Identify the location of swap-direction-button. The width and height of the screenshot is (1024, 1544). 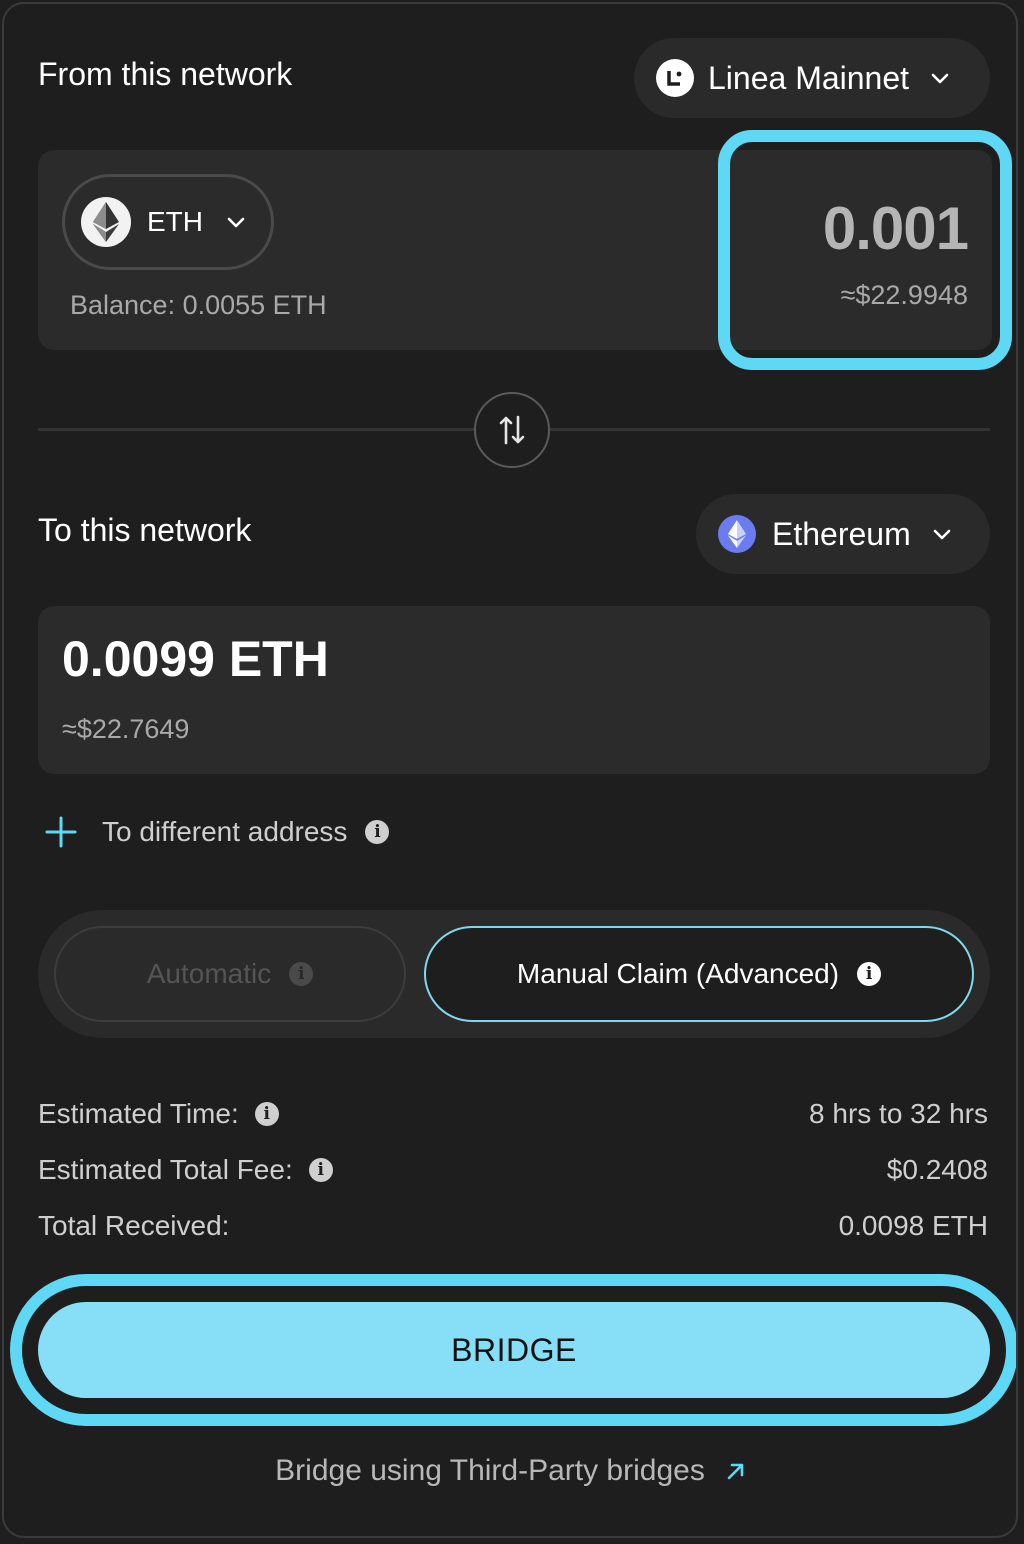
(512, 430).